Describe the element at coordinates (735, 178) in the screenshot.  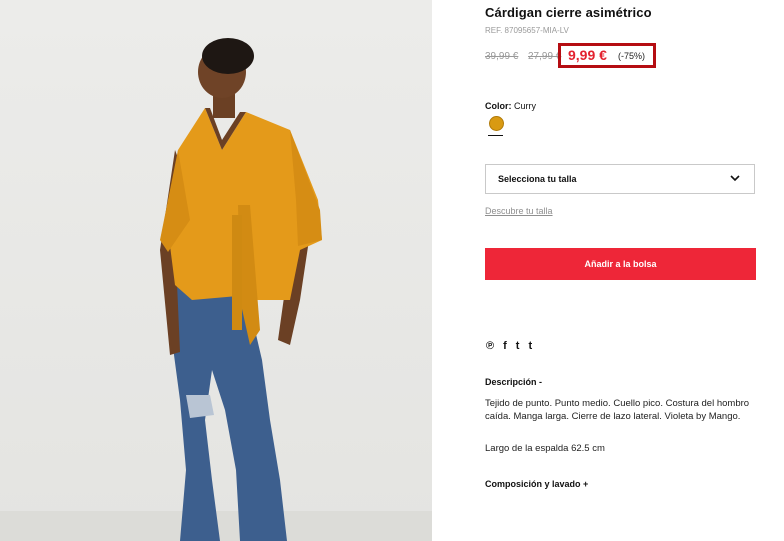
I see `chevron-down-icon` at that location.